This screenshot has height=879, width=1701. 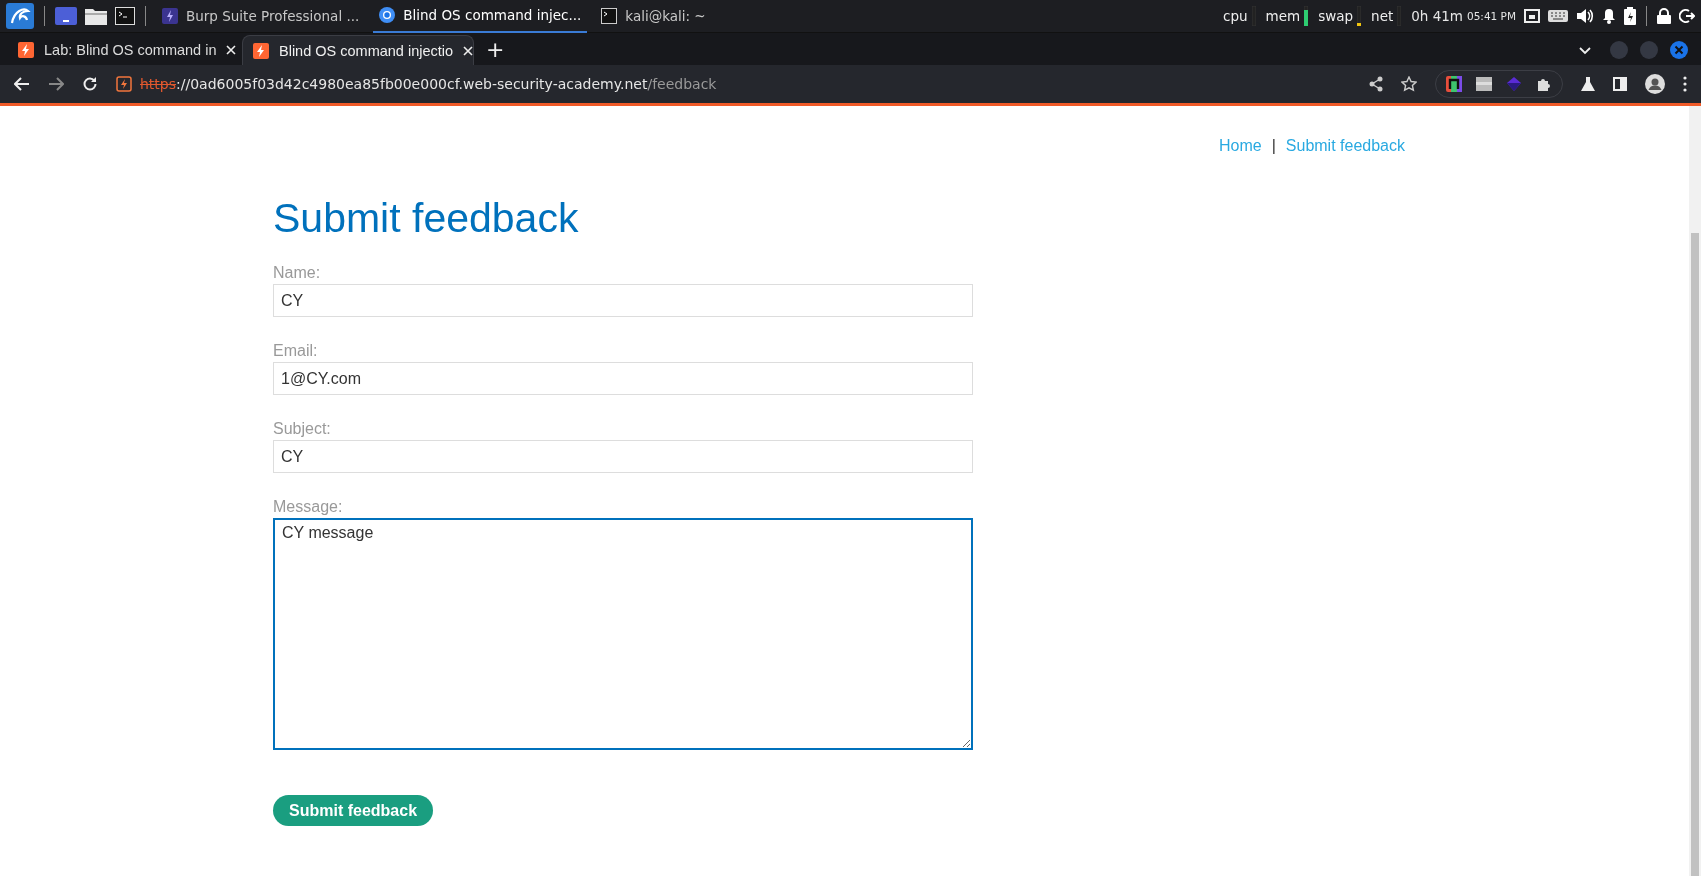 What do you see at coordinates (1336, 16) in the screenshot?
I see `monitor-label: swap` at bounding box center [1336, 16].